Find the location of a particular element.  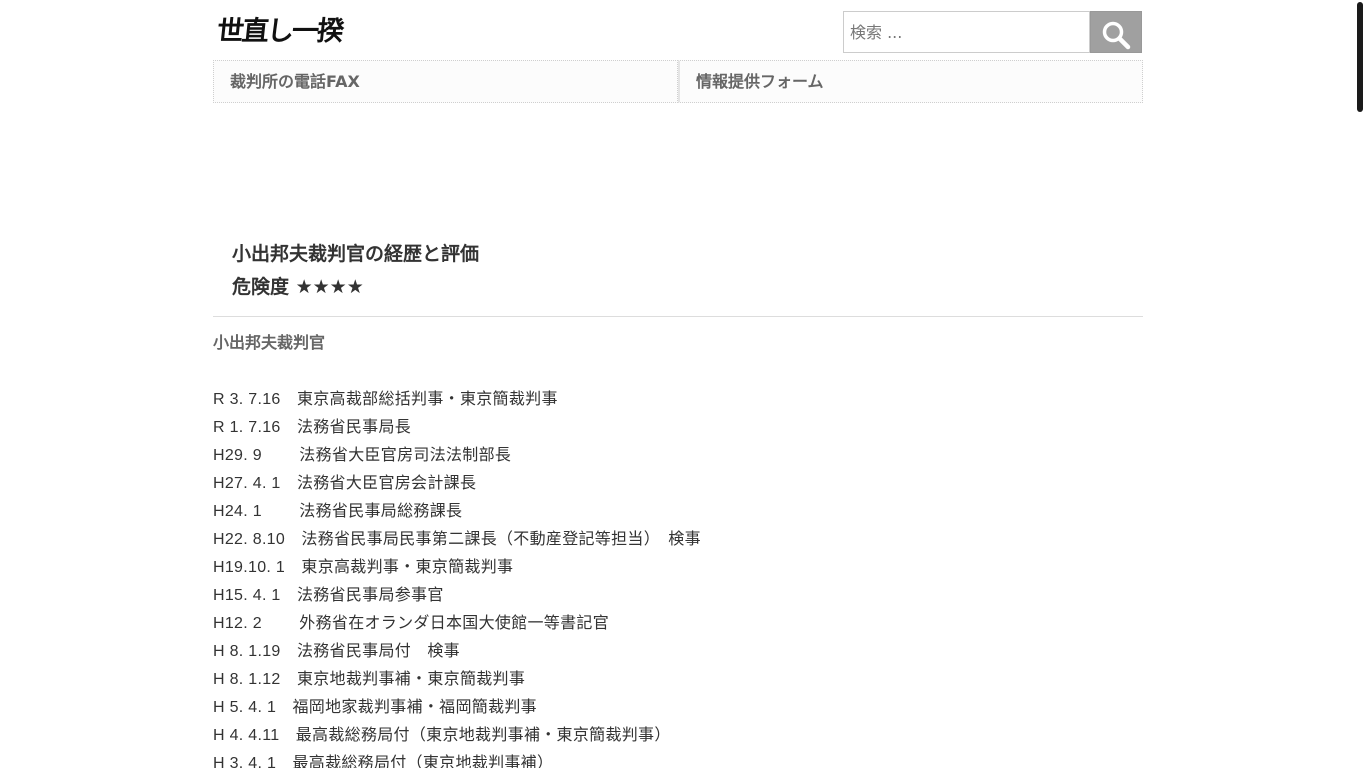

career-post: 法務省民事局付 検事 is located at coordinates (378, 650).